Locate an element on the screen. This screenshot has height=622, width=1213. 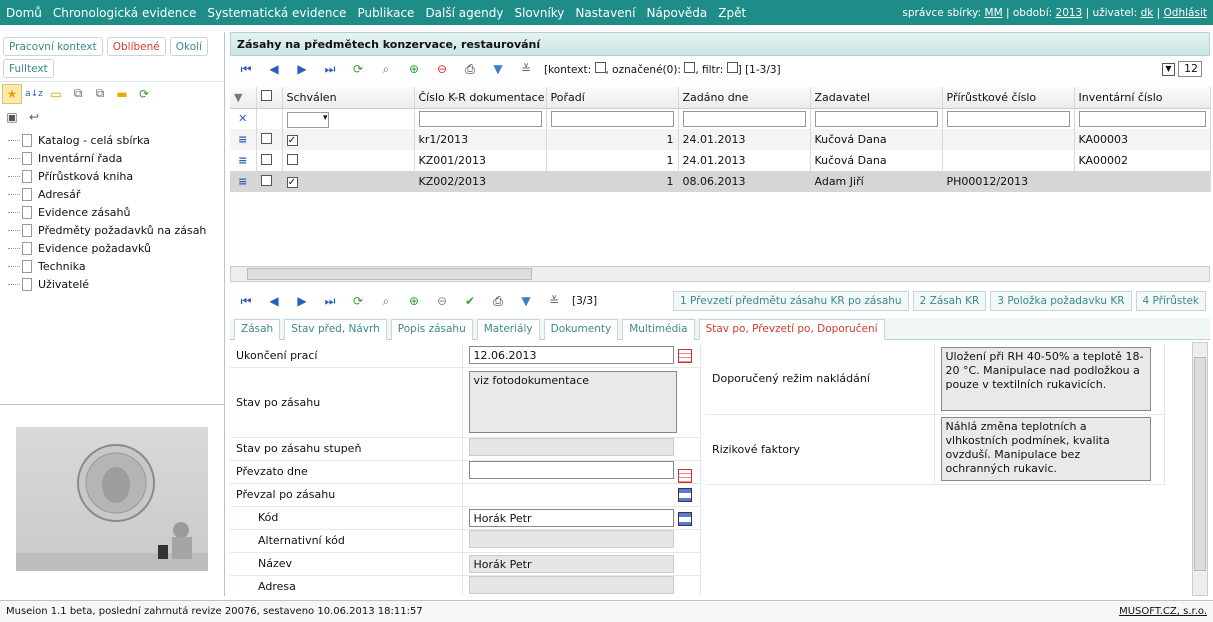
tree-item: Evidence zásahů is located at coordinates (116, 212).